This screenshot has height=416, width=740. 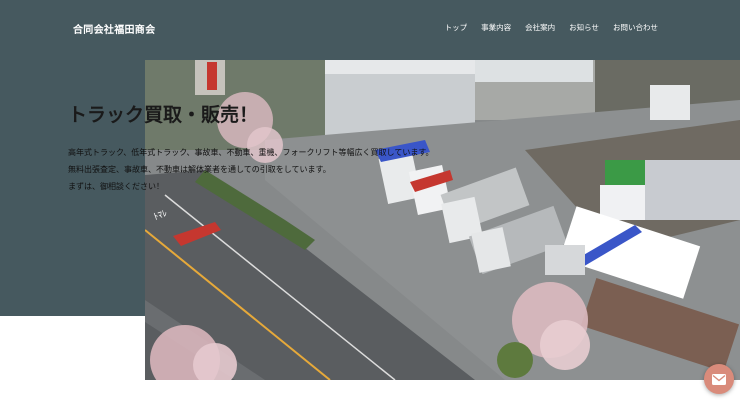 What do you see at coordinates (456, 27) in the screenshot?
I see `nav-item-top: トップ` at bounding box center [456, 27].